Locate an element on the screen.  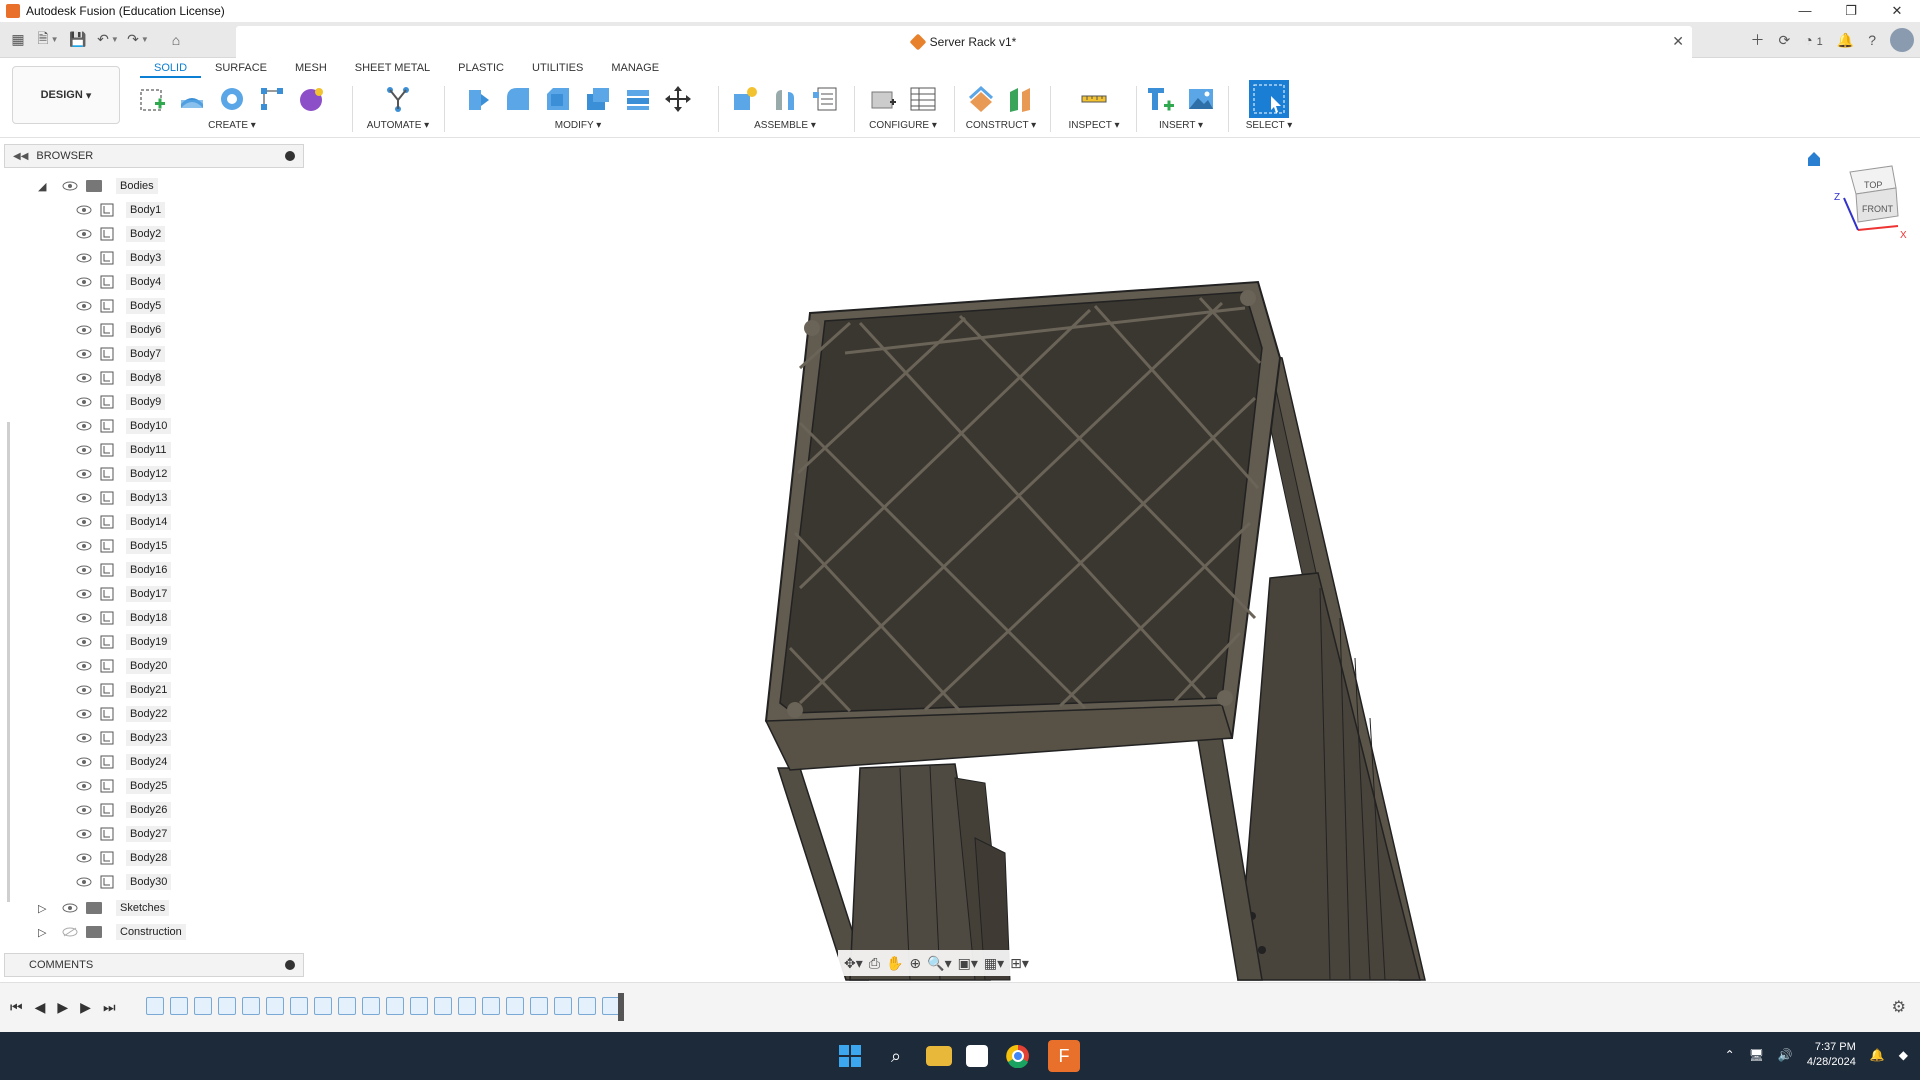
browser-pin-icon is located at coordinates (290, 156).